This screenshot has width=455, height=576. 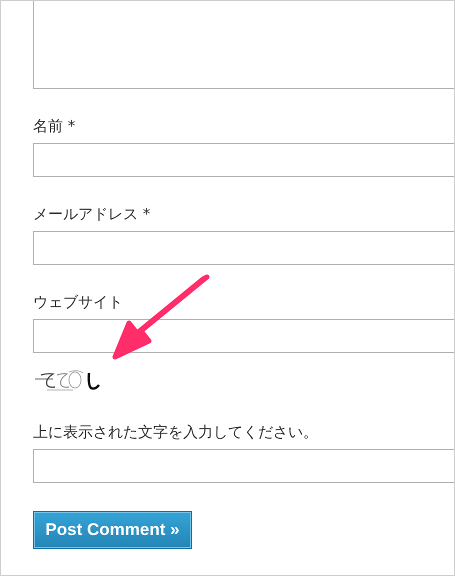 What do you see at coordinates (112, 530) in the screenshot?
I see `post-comment-button: Post Comment »` at bounding box center [112, 530].